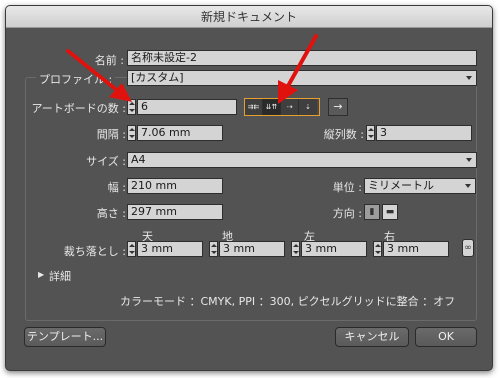 The width and height of the screenshot is (500, 378). What do you see at coordinates (106, 161) in the screenshot?
I see `size-label: サイズ :` at bounding box center [106, 161].